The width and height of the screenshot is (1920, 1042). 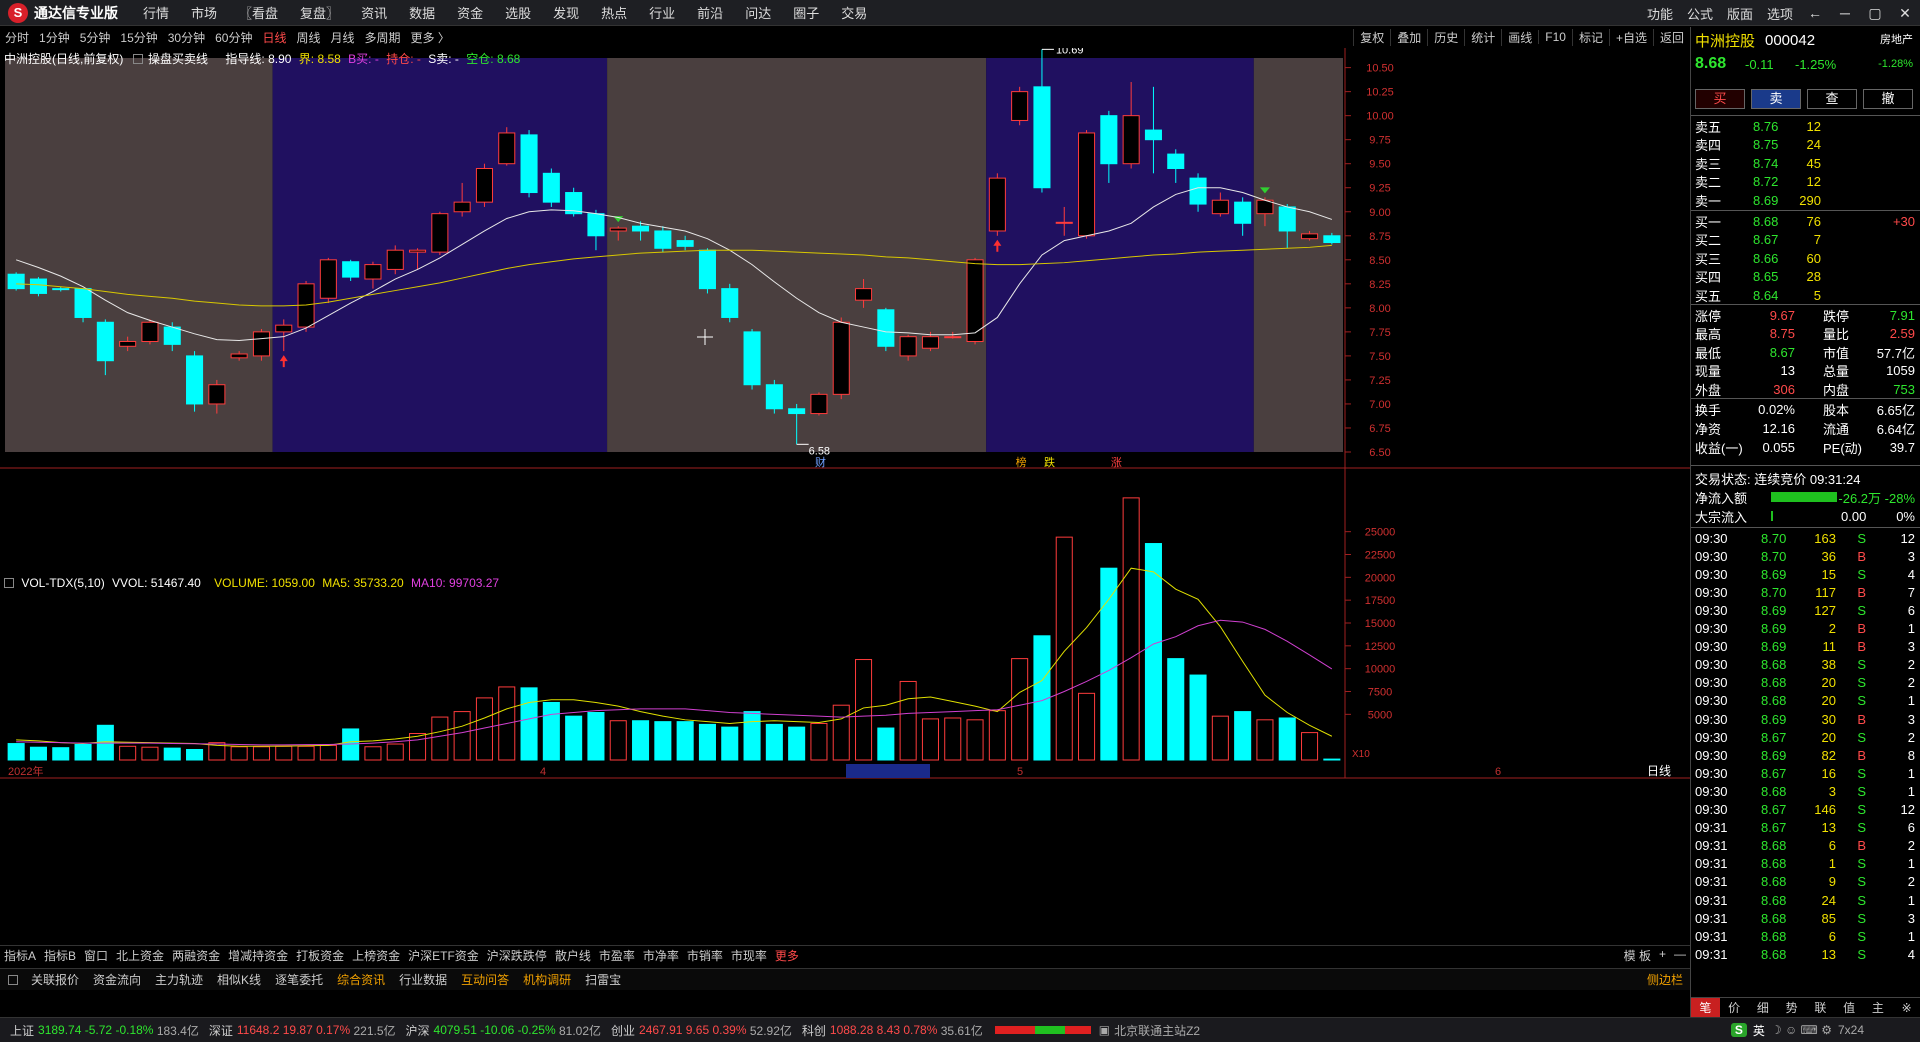 I want to click on side-tab-zhu: 主, so click(x=1878, y=1007).